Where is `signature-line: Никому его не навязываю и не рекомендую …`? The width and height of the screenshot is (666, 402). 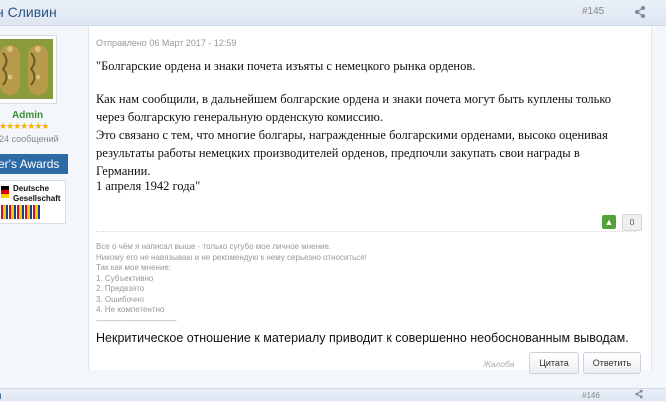
signature-line: Никому его не навязываю и не рекомендую … is located at coordinates (231, 257).